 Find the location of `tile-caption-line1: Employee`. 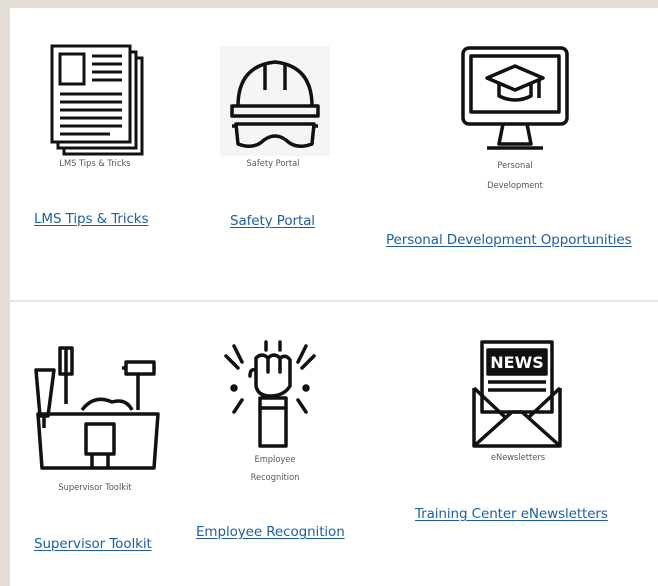

tile-caption-line1: Employee is located at coordinates (275, 460).